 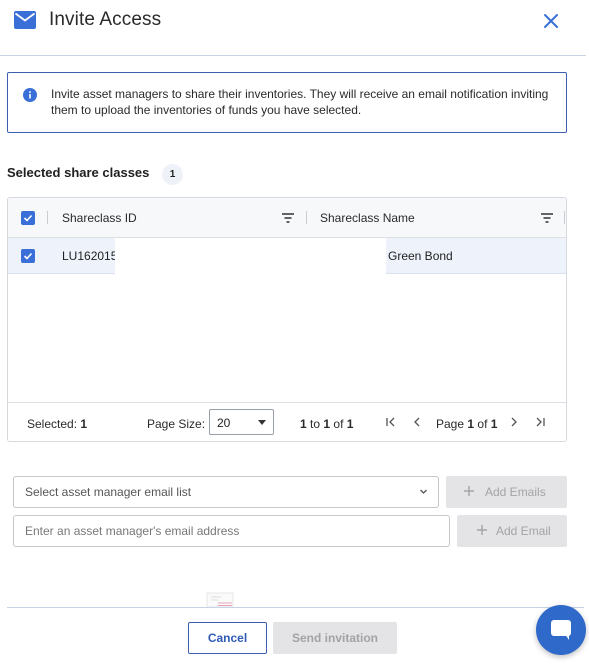 I want to click on table-row: LU162015d Green Bond, so click(x=287, y=256).